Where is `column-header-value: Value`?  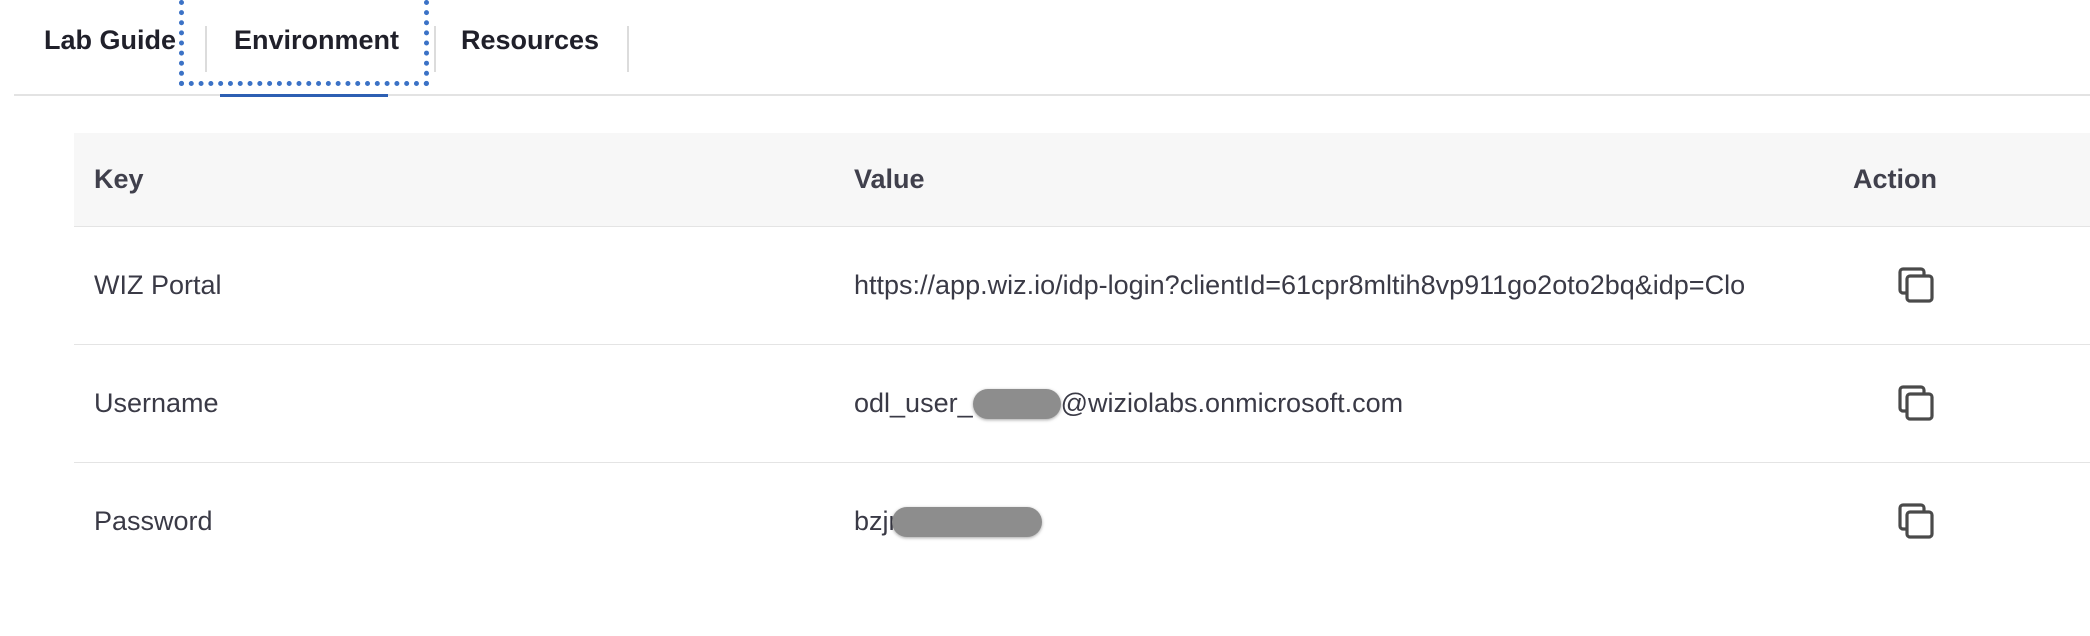 column-header-value: Value is located at coordinates (889, 179).